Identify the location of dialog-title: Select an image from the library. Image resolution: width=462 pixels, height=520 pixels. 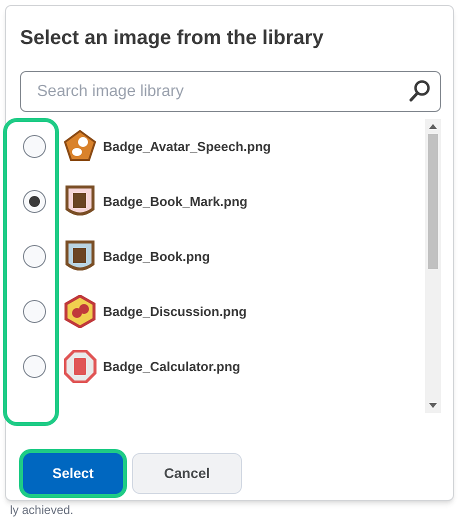
(171, 38).